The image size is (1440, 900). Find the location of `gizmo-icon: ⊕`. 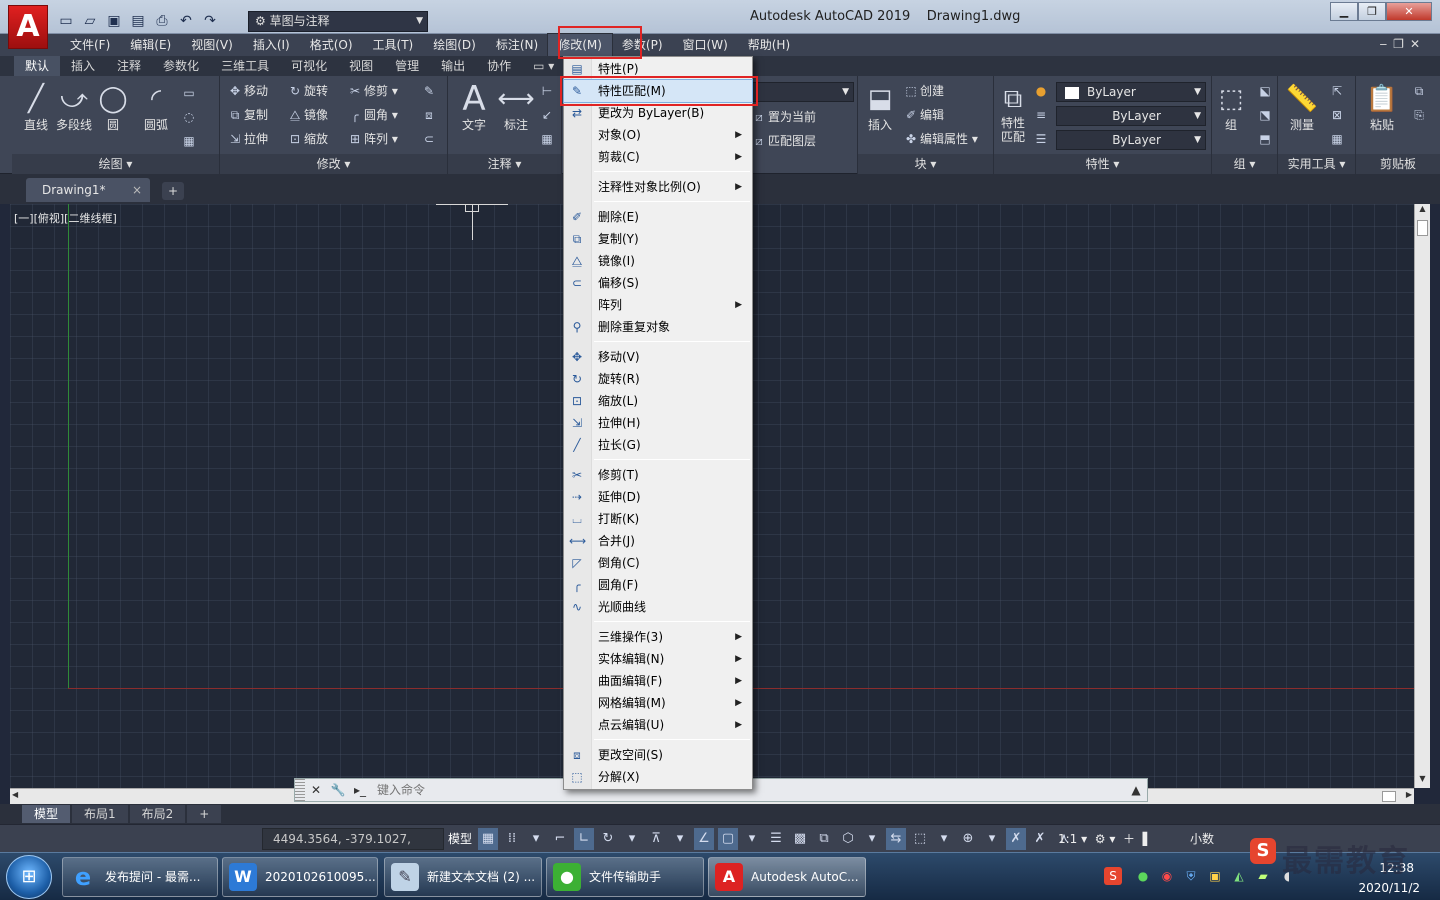

gizmo-icon: ⊕ is located at coordinates (968, 839).